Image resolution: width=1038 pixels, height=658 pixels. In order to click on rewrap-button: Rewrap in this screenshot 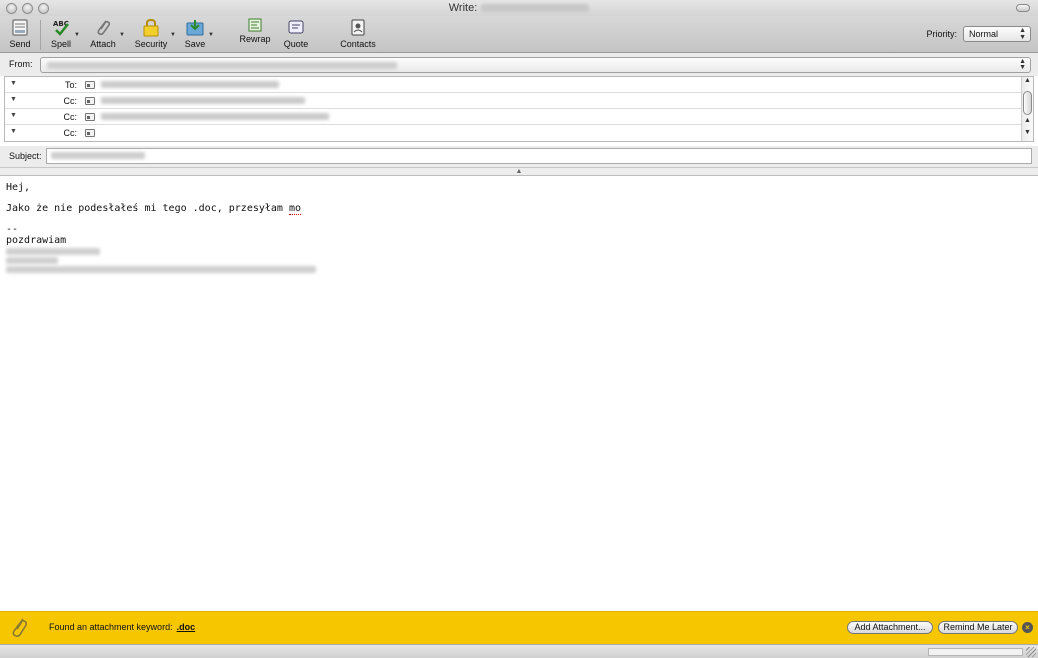, I will do `click(255, 31)`.